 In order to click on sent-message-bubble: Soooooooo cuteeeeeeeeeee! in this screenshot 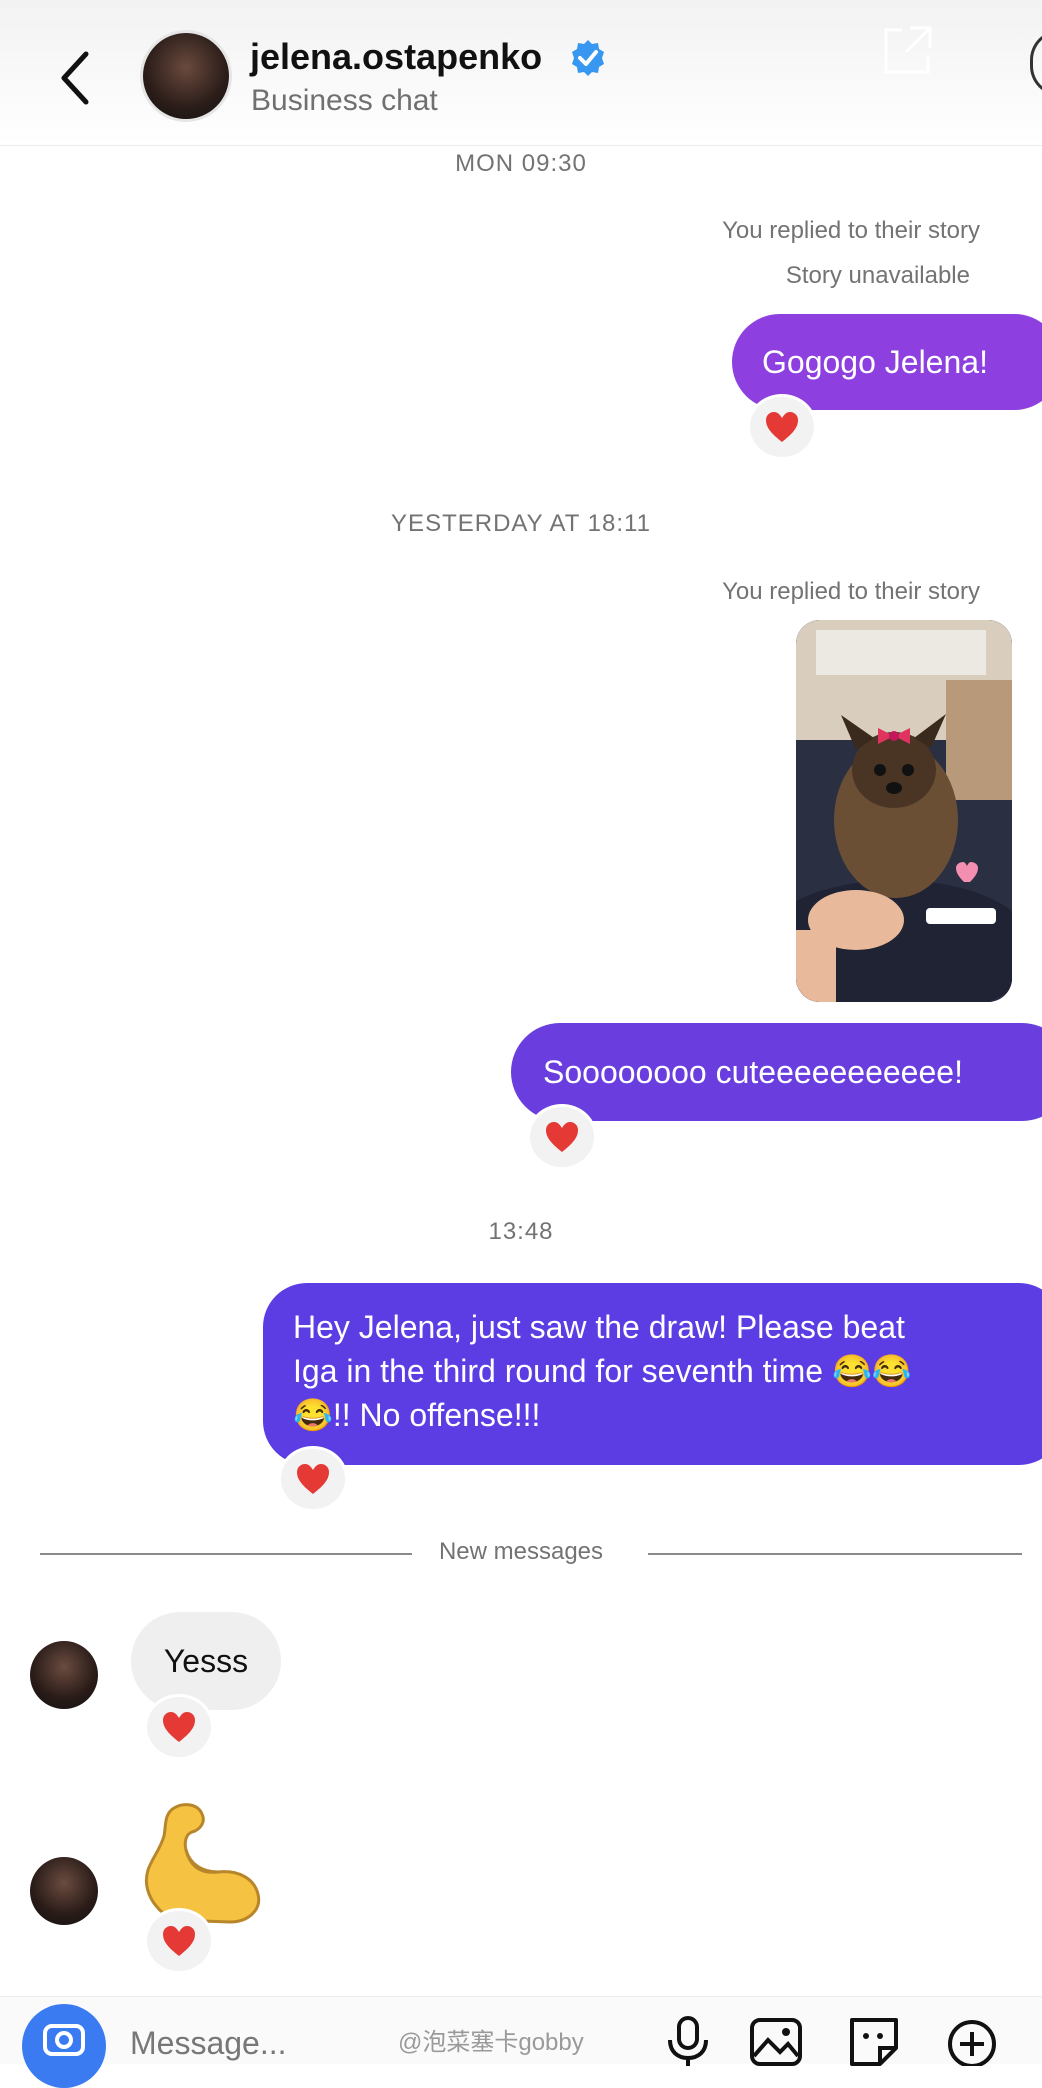, I will do `click(776, 1072)`.